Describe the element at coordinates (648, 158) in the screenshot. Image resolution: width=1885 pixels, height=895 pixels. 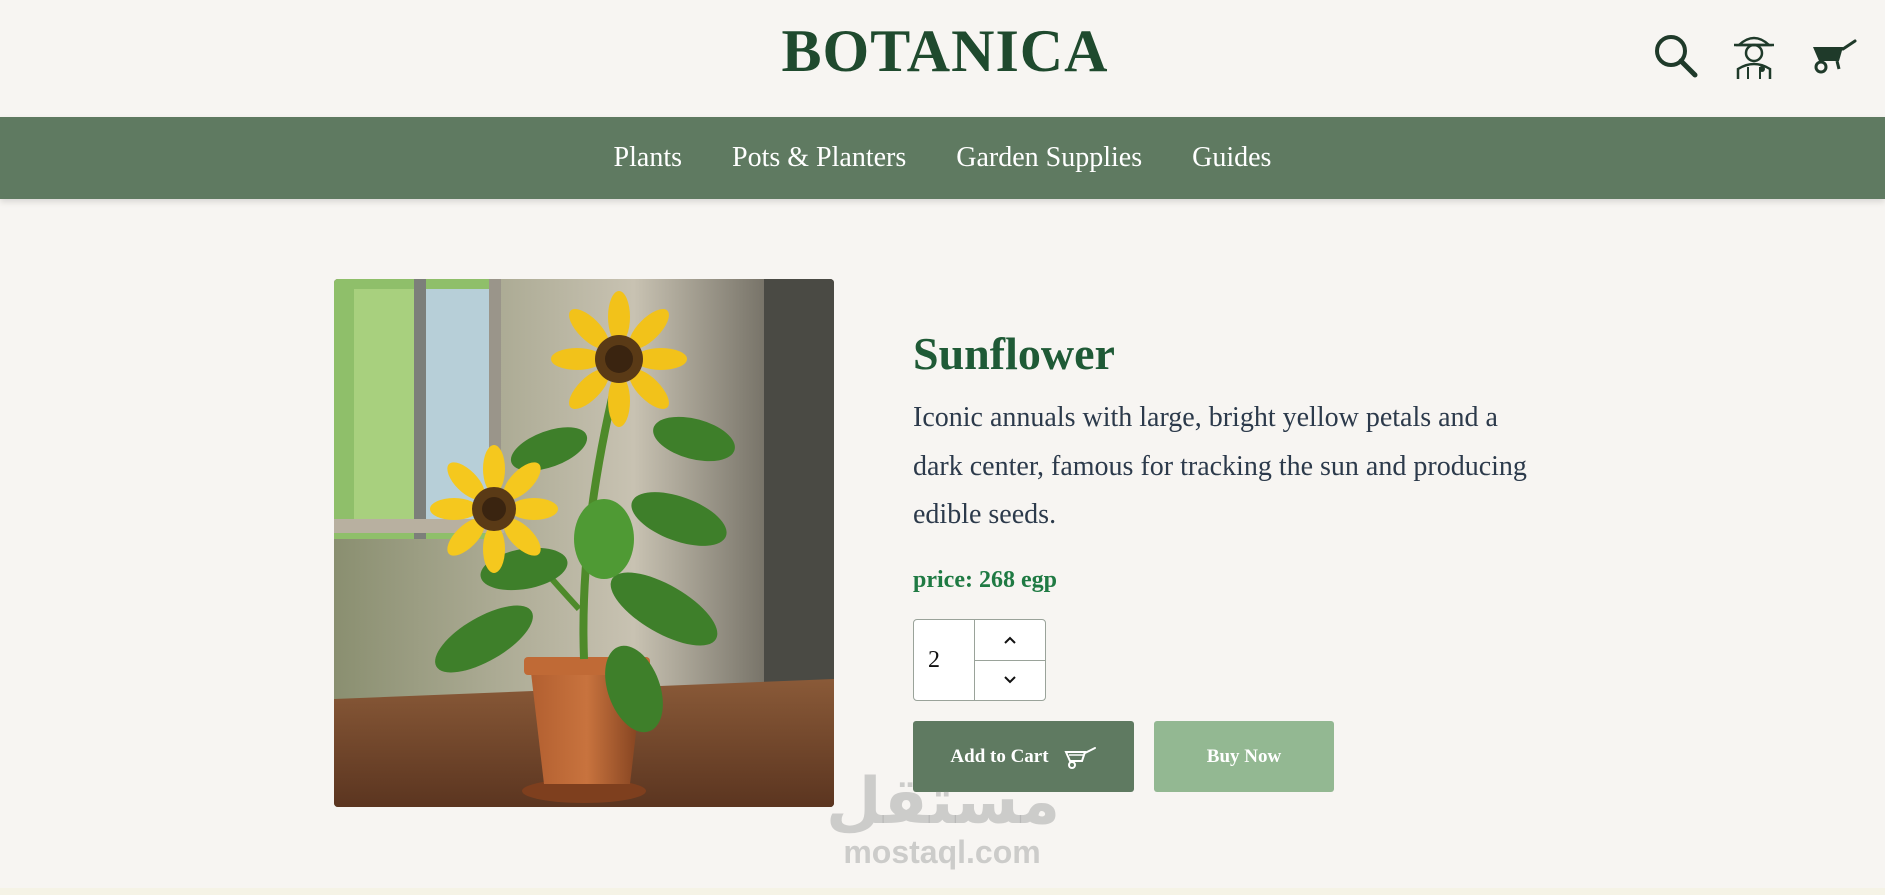
I see `nav-item-plants: Plants` at that location.